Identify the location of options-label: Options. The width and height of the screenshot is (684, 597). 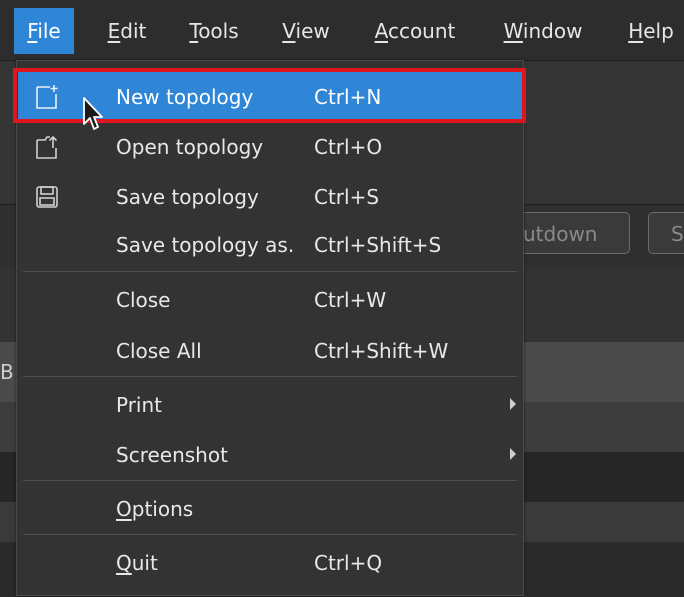
(154, 509).